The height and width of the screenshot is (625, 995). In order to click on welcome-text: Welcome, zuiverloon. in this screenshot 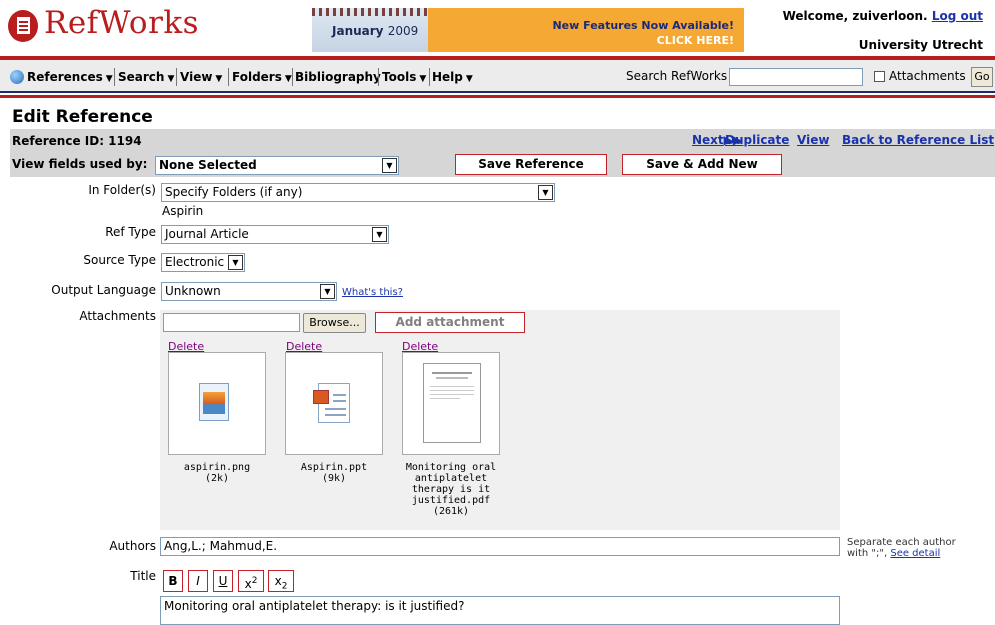, I will do `click(855, 16)`.